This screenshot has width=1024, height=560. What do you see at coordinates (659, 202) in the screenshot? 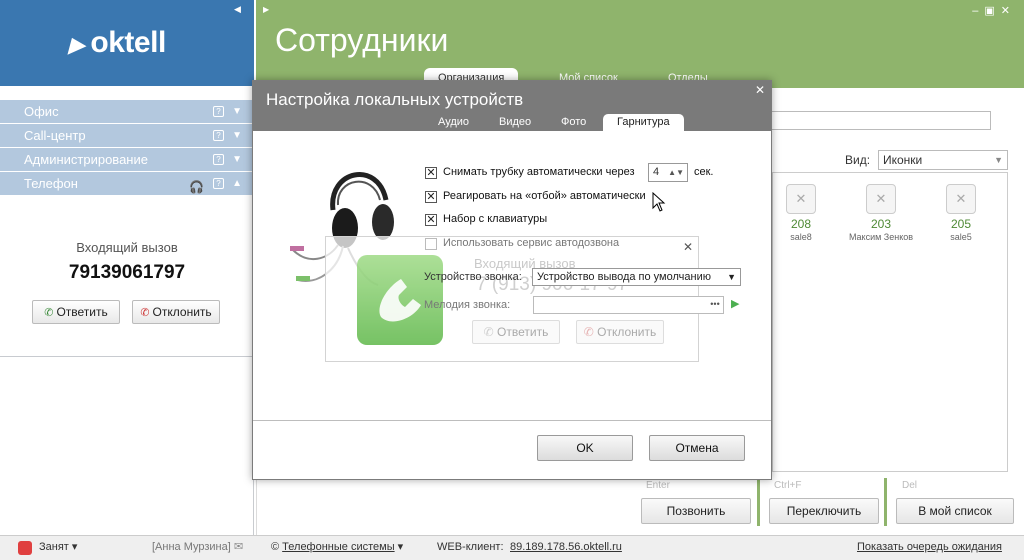
I see `mouse-cursor-icon` at bounding box center [659, 202].